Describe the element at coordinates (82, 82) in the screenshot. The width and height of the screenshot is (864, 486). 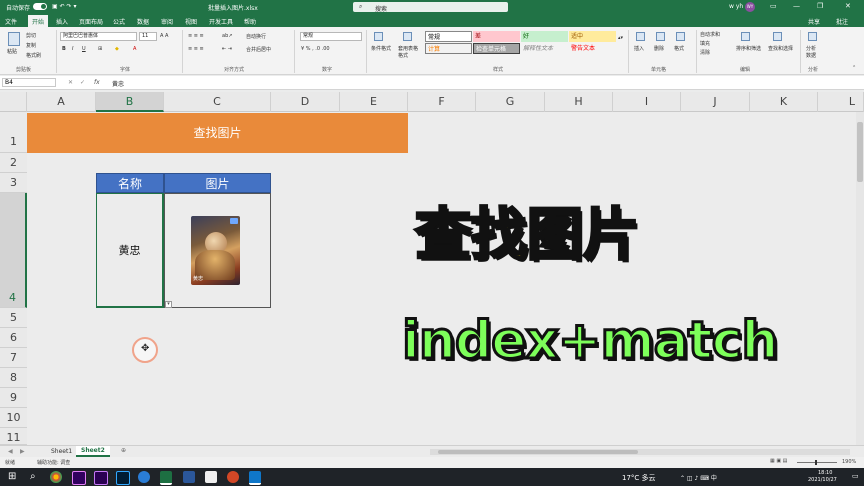
I see `enter-icon: ✓` at that location.